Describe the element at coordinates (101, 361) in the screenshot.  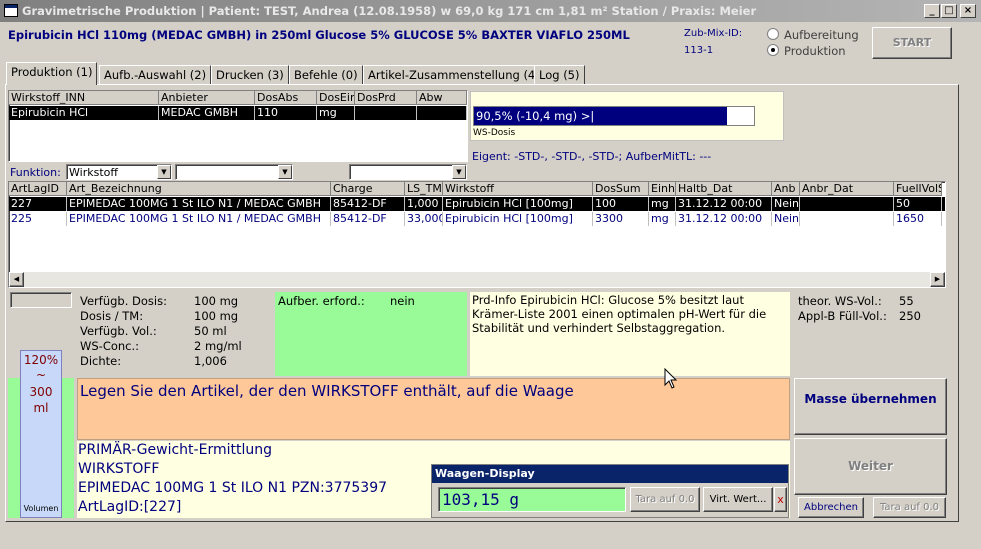
I see `detail-label: Dichte:` at that location.